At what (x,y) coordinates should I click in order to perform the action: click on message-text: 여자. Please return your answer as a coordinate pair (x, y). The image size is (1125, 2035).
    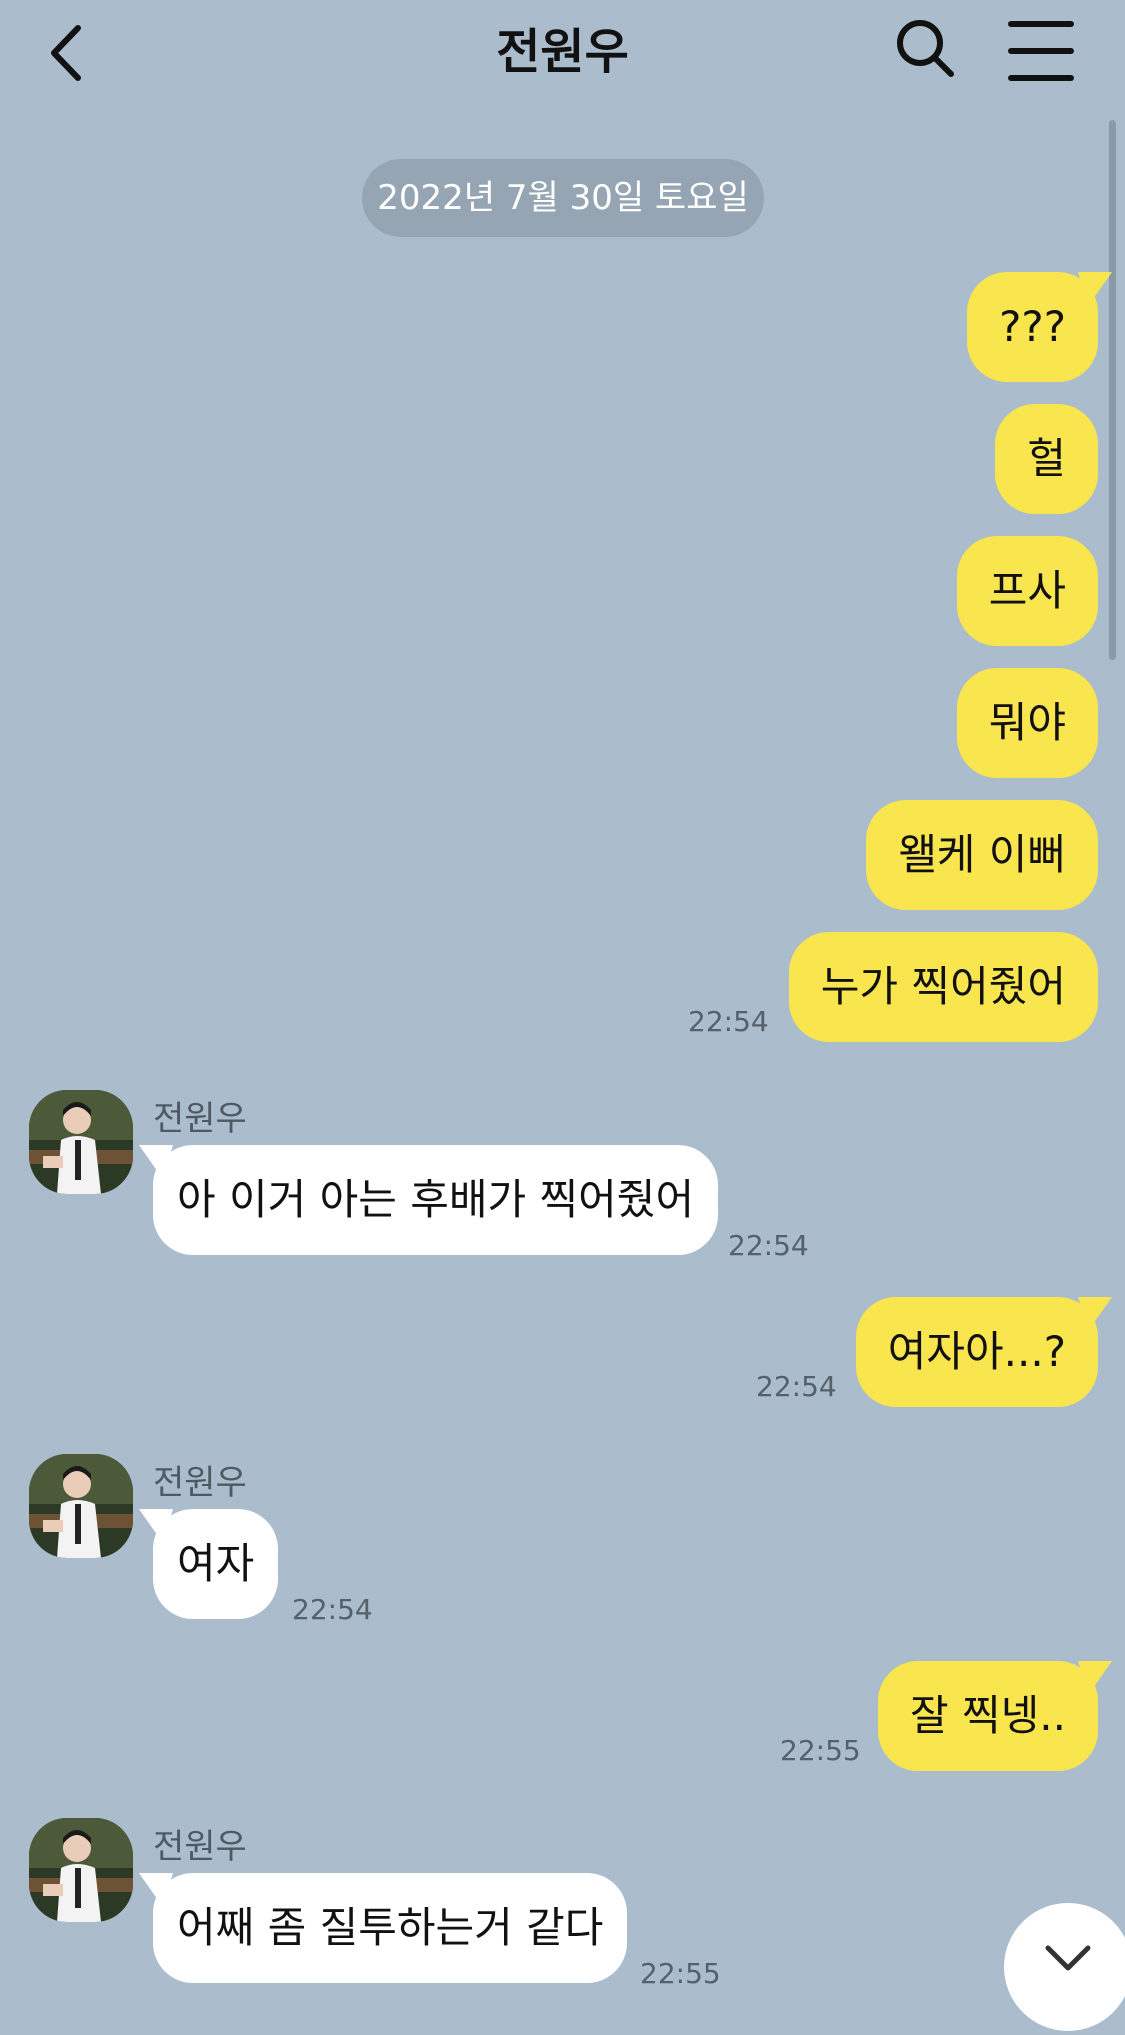
    Looking at the image, I should click on (216, 1563).